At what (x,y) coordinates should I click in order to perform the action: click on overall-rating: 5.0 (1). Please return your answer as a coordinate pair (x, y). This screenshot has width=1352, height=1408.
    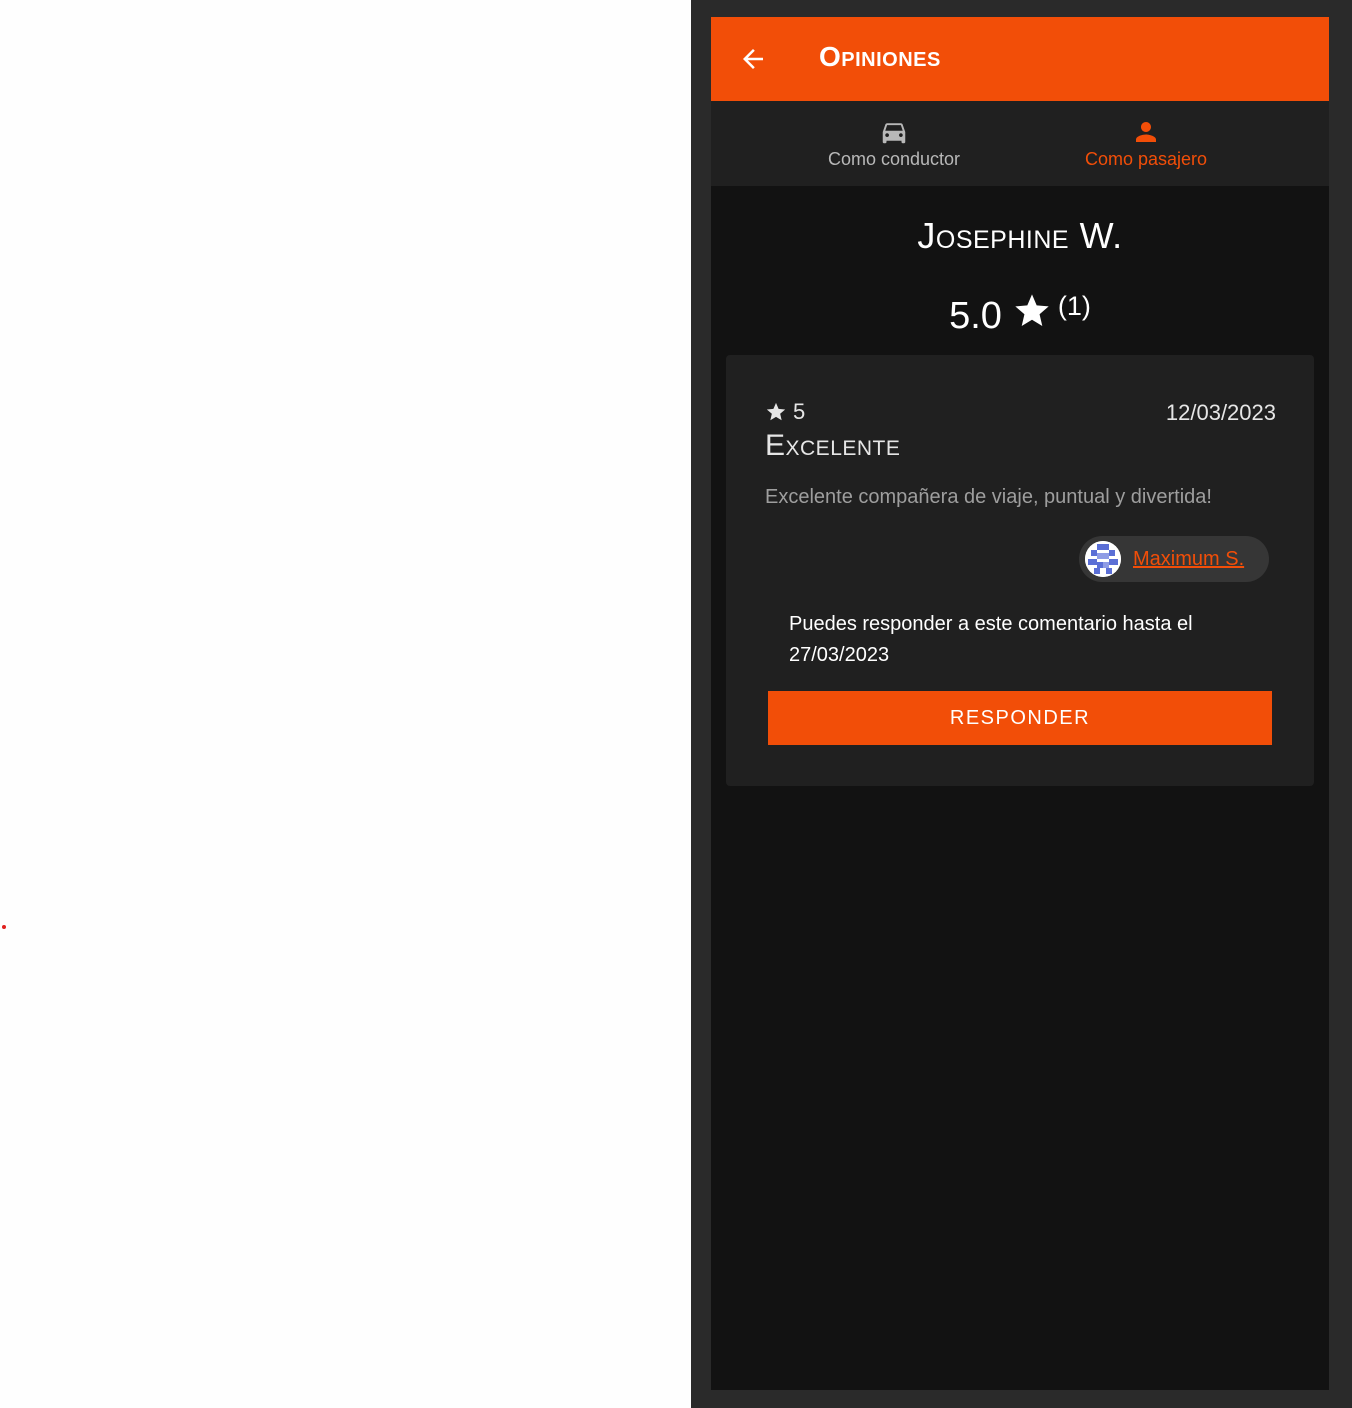
    Looking at the image, I should click on (1020, 313).